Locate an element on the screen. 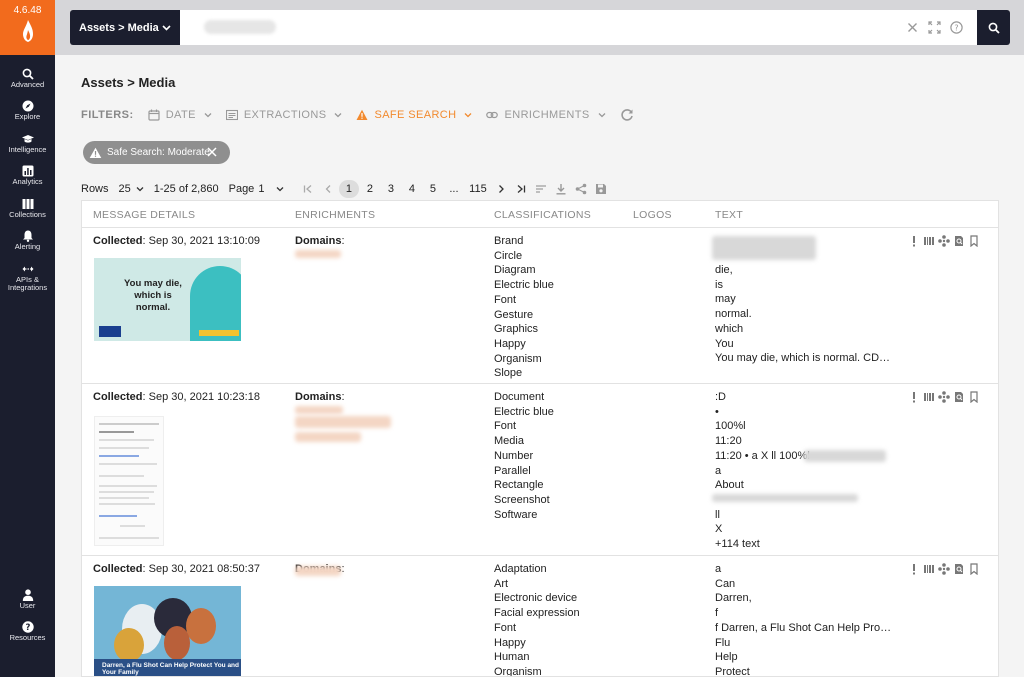  link-icon is located at coordinates (492, 115).